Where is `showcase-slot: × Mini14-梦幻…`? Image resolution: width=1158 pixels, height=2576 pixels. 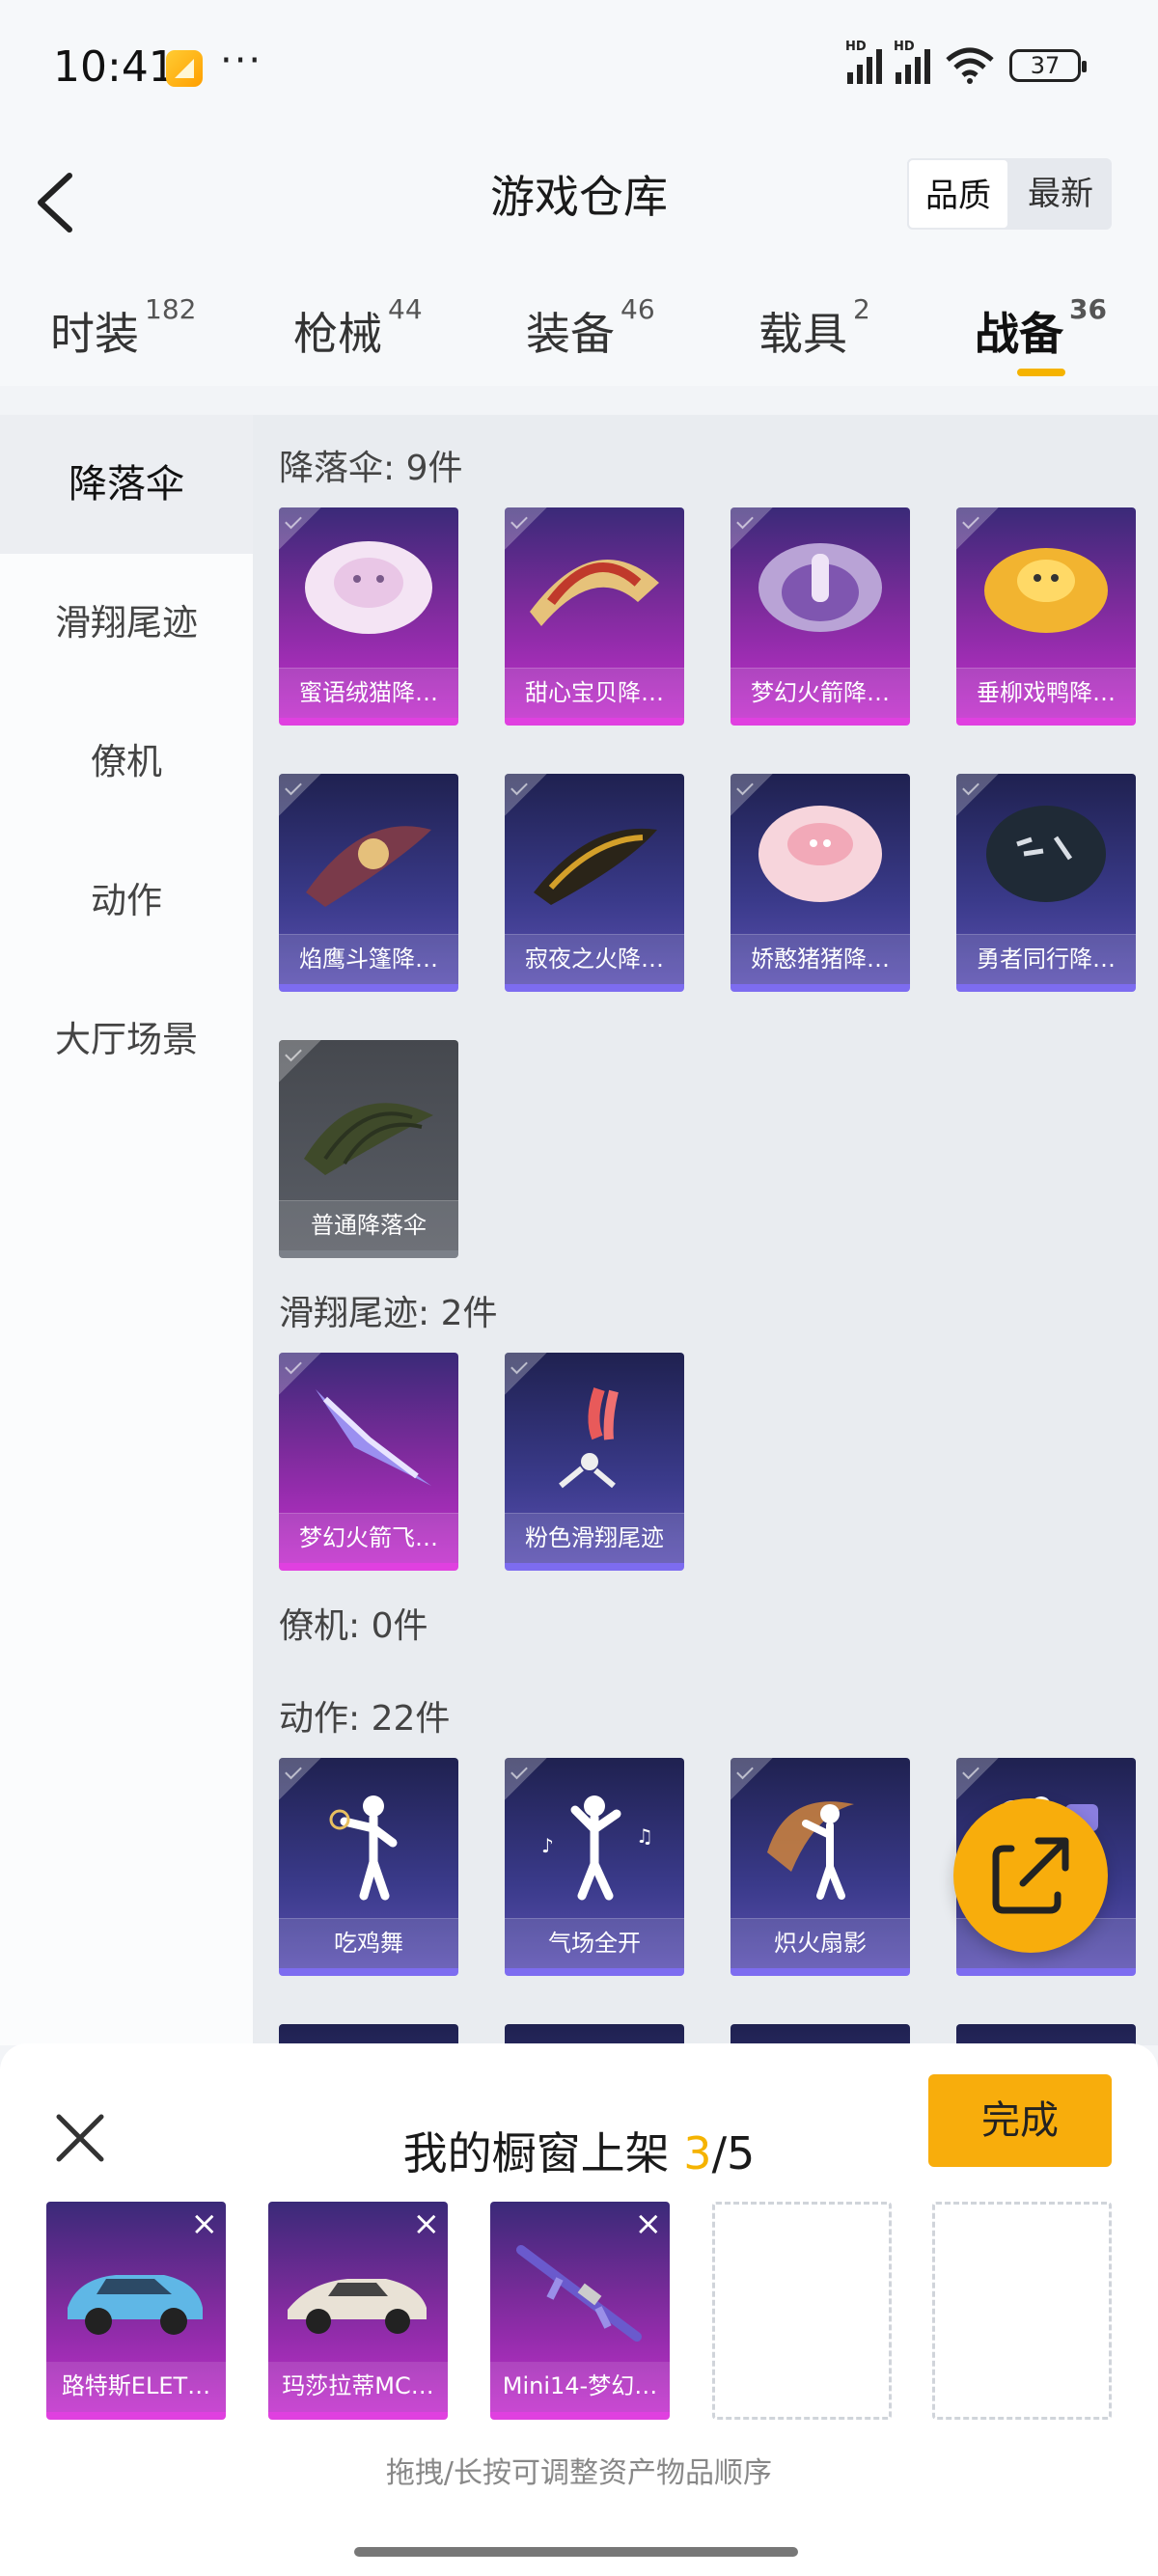
showcase-slot: × Mini14-梦幻… is located at coordinates (580, 2311).